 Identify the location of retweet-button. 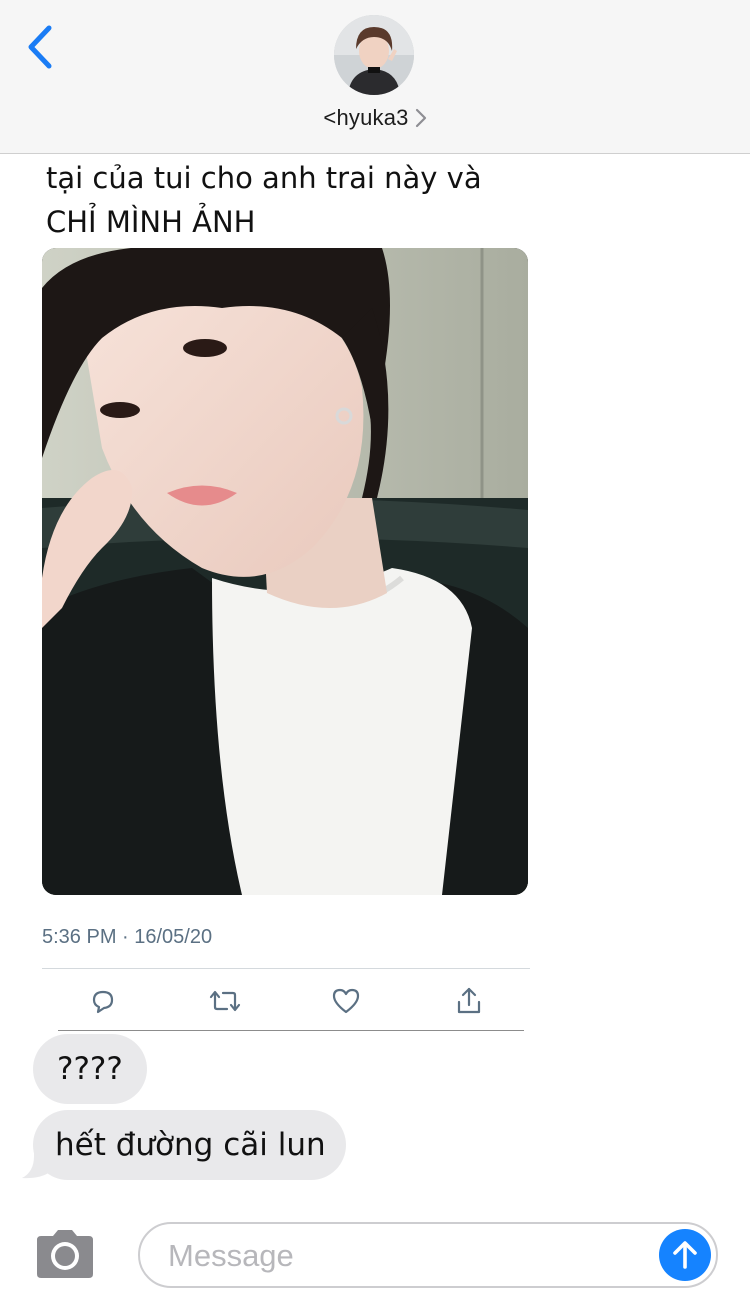
(225, 1001).